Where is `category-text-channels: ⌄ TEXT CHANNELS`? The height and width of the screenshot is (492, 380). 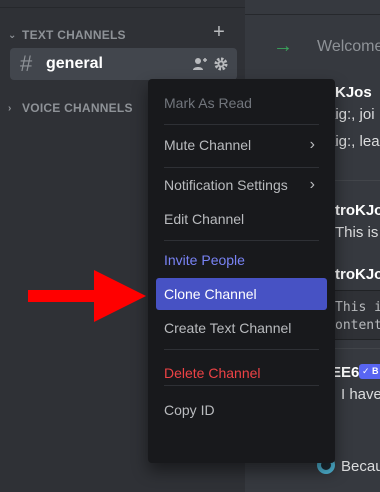 category-text-channels: ⌄ TEXT CHANNELS is located at coordinates (67, 35).